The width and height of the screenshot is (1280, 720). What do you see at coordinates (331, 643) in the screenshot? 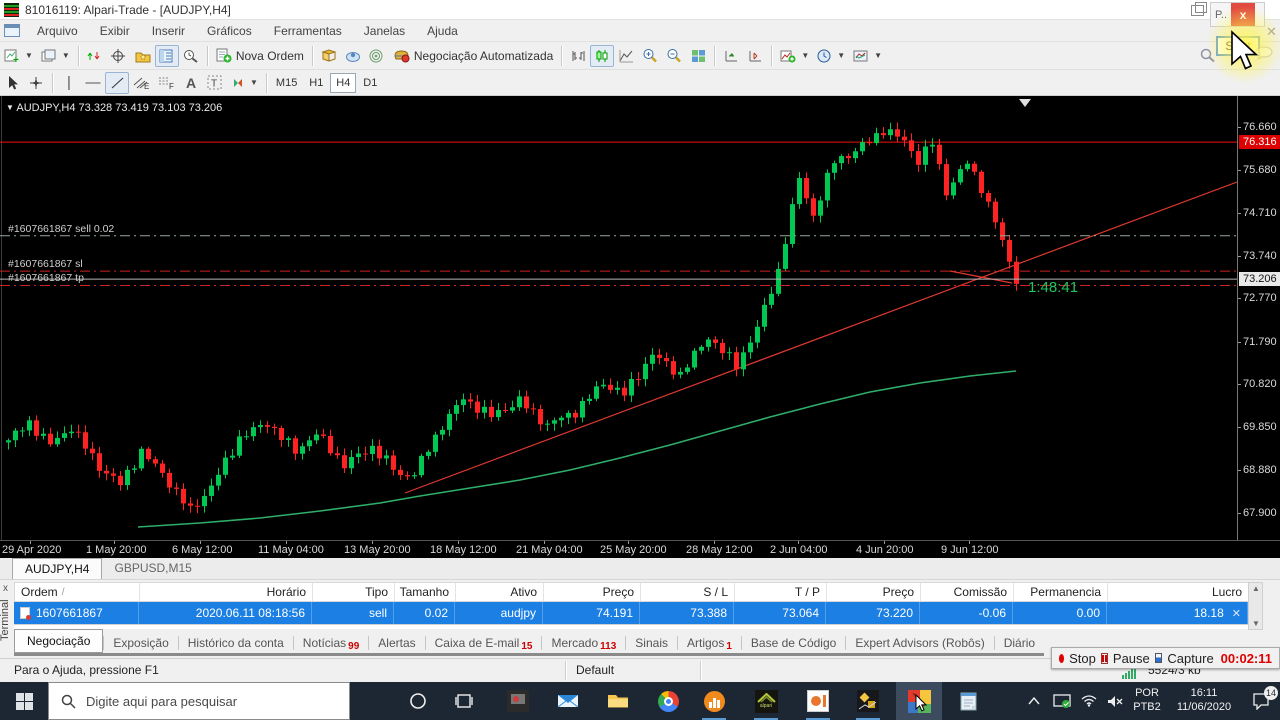
I see `terminal-tab: Notícias 99` at bounding box center [331, 643].